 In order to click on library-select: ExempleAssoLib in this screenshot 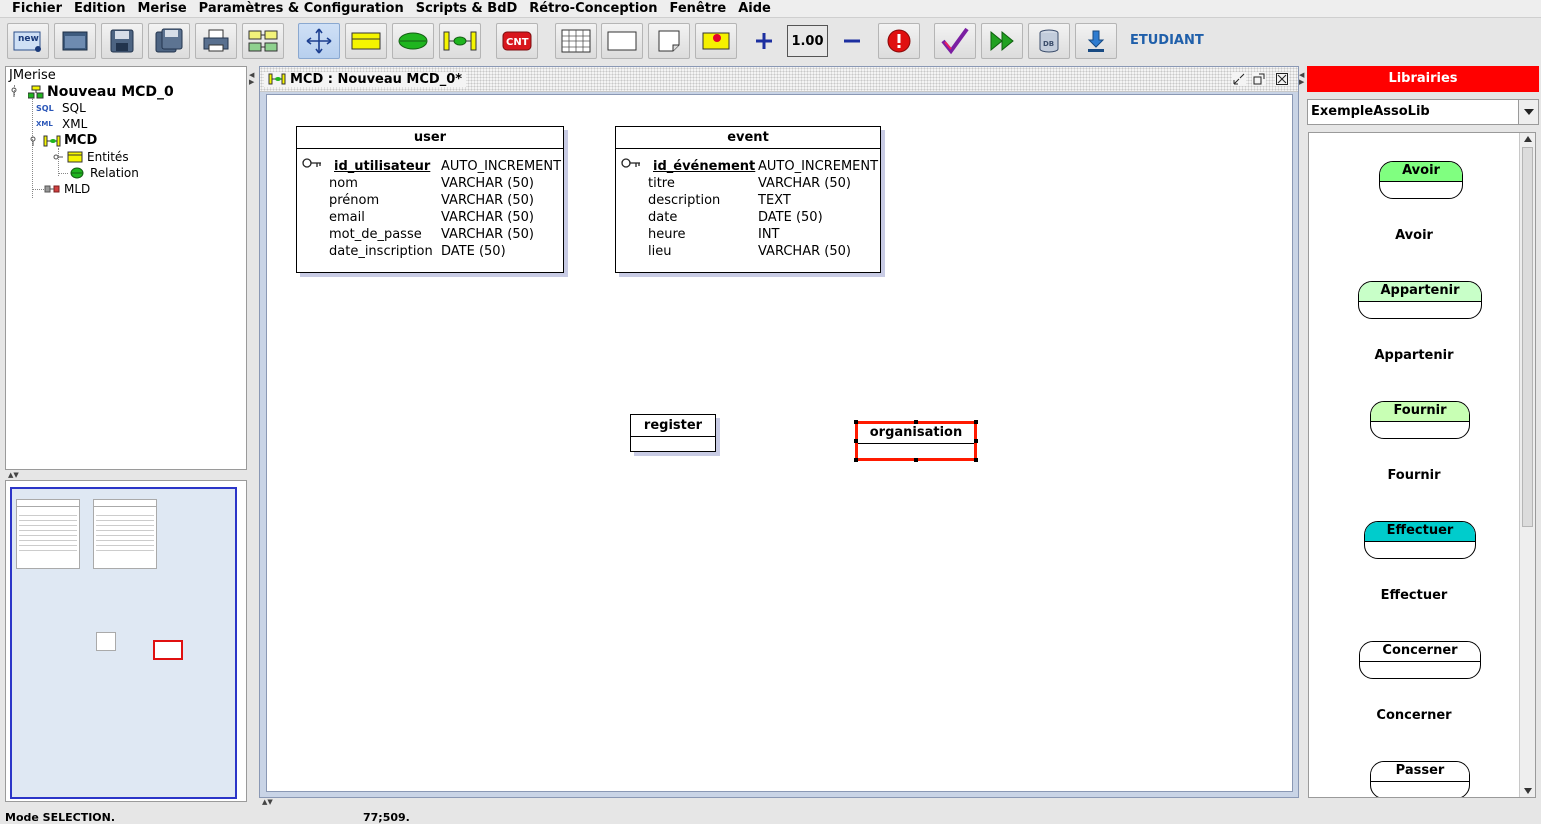, I will do `click(1423, 112)`.